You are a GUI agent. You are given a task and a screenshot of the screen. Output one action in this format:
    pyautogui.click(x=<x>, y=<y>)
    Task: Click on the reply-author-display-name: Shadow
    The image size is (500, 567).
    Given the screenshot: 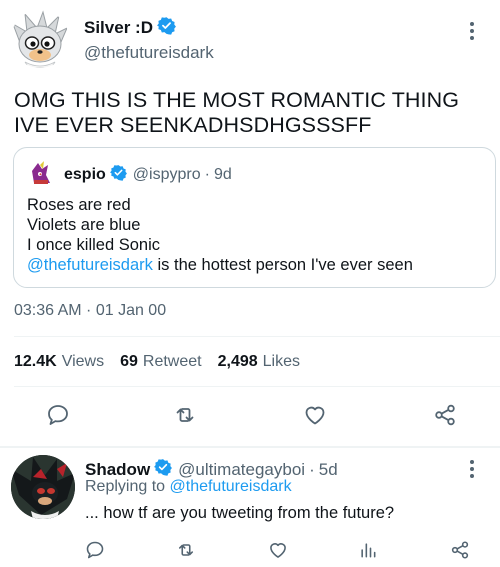 What is the action you would take?
    pyautogui.click(x=117, y=470)
    